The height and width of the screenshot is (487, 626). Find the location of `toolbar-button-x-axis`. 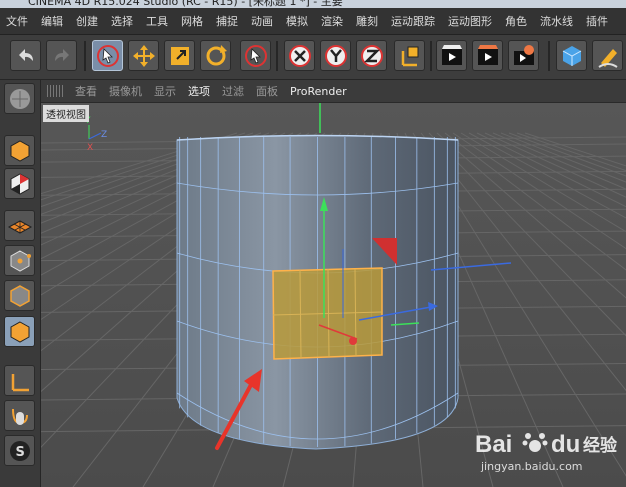

toolbar-button-x-axis is located at coordinates (299, 55).